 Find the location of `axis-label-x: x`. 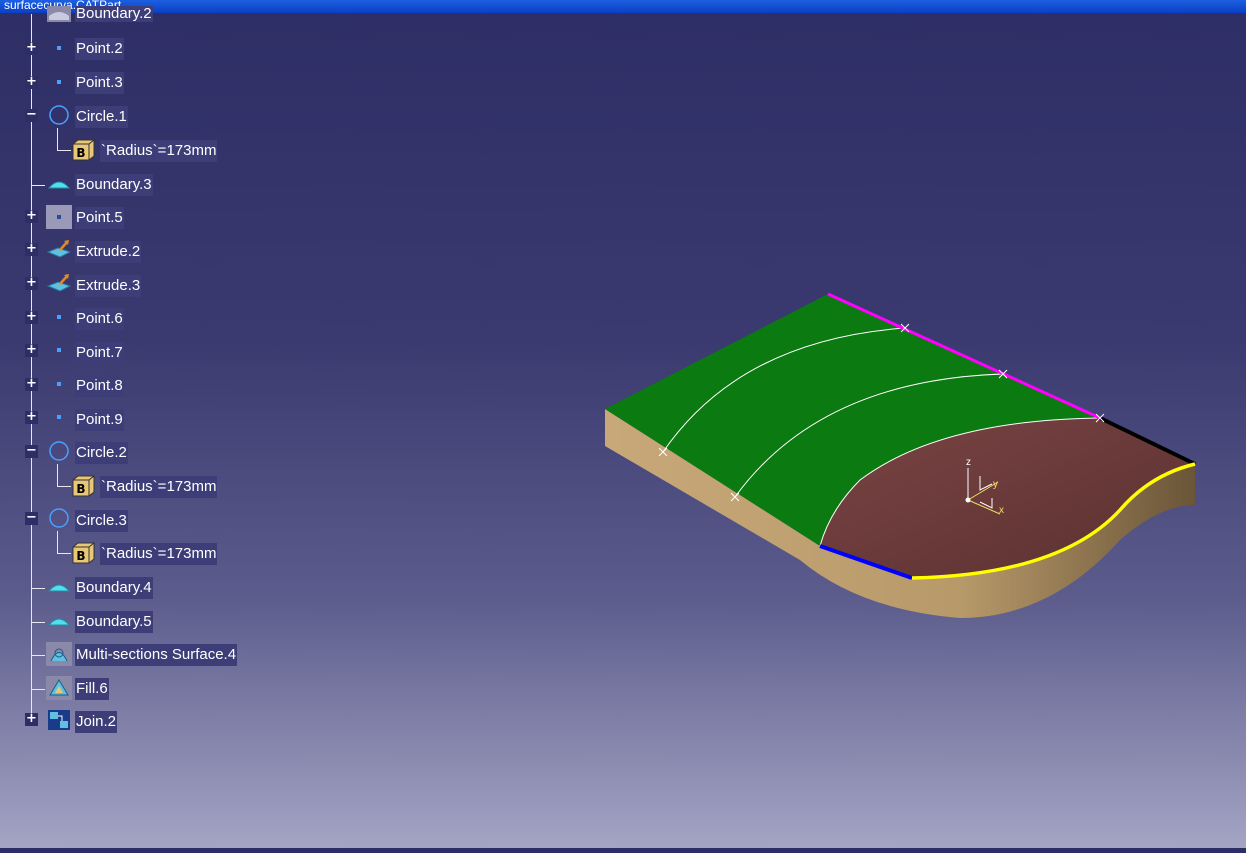

axis-label-x: x is located at coordinates (1001, 510).